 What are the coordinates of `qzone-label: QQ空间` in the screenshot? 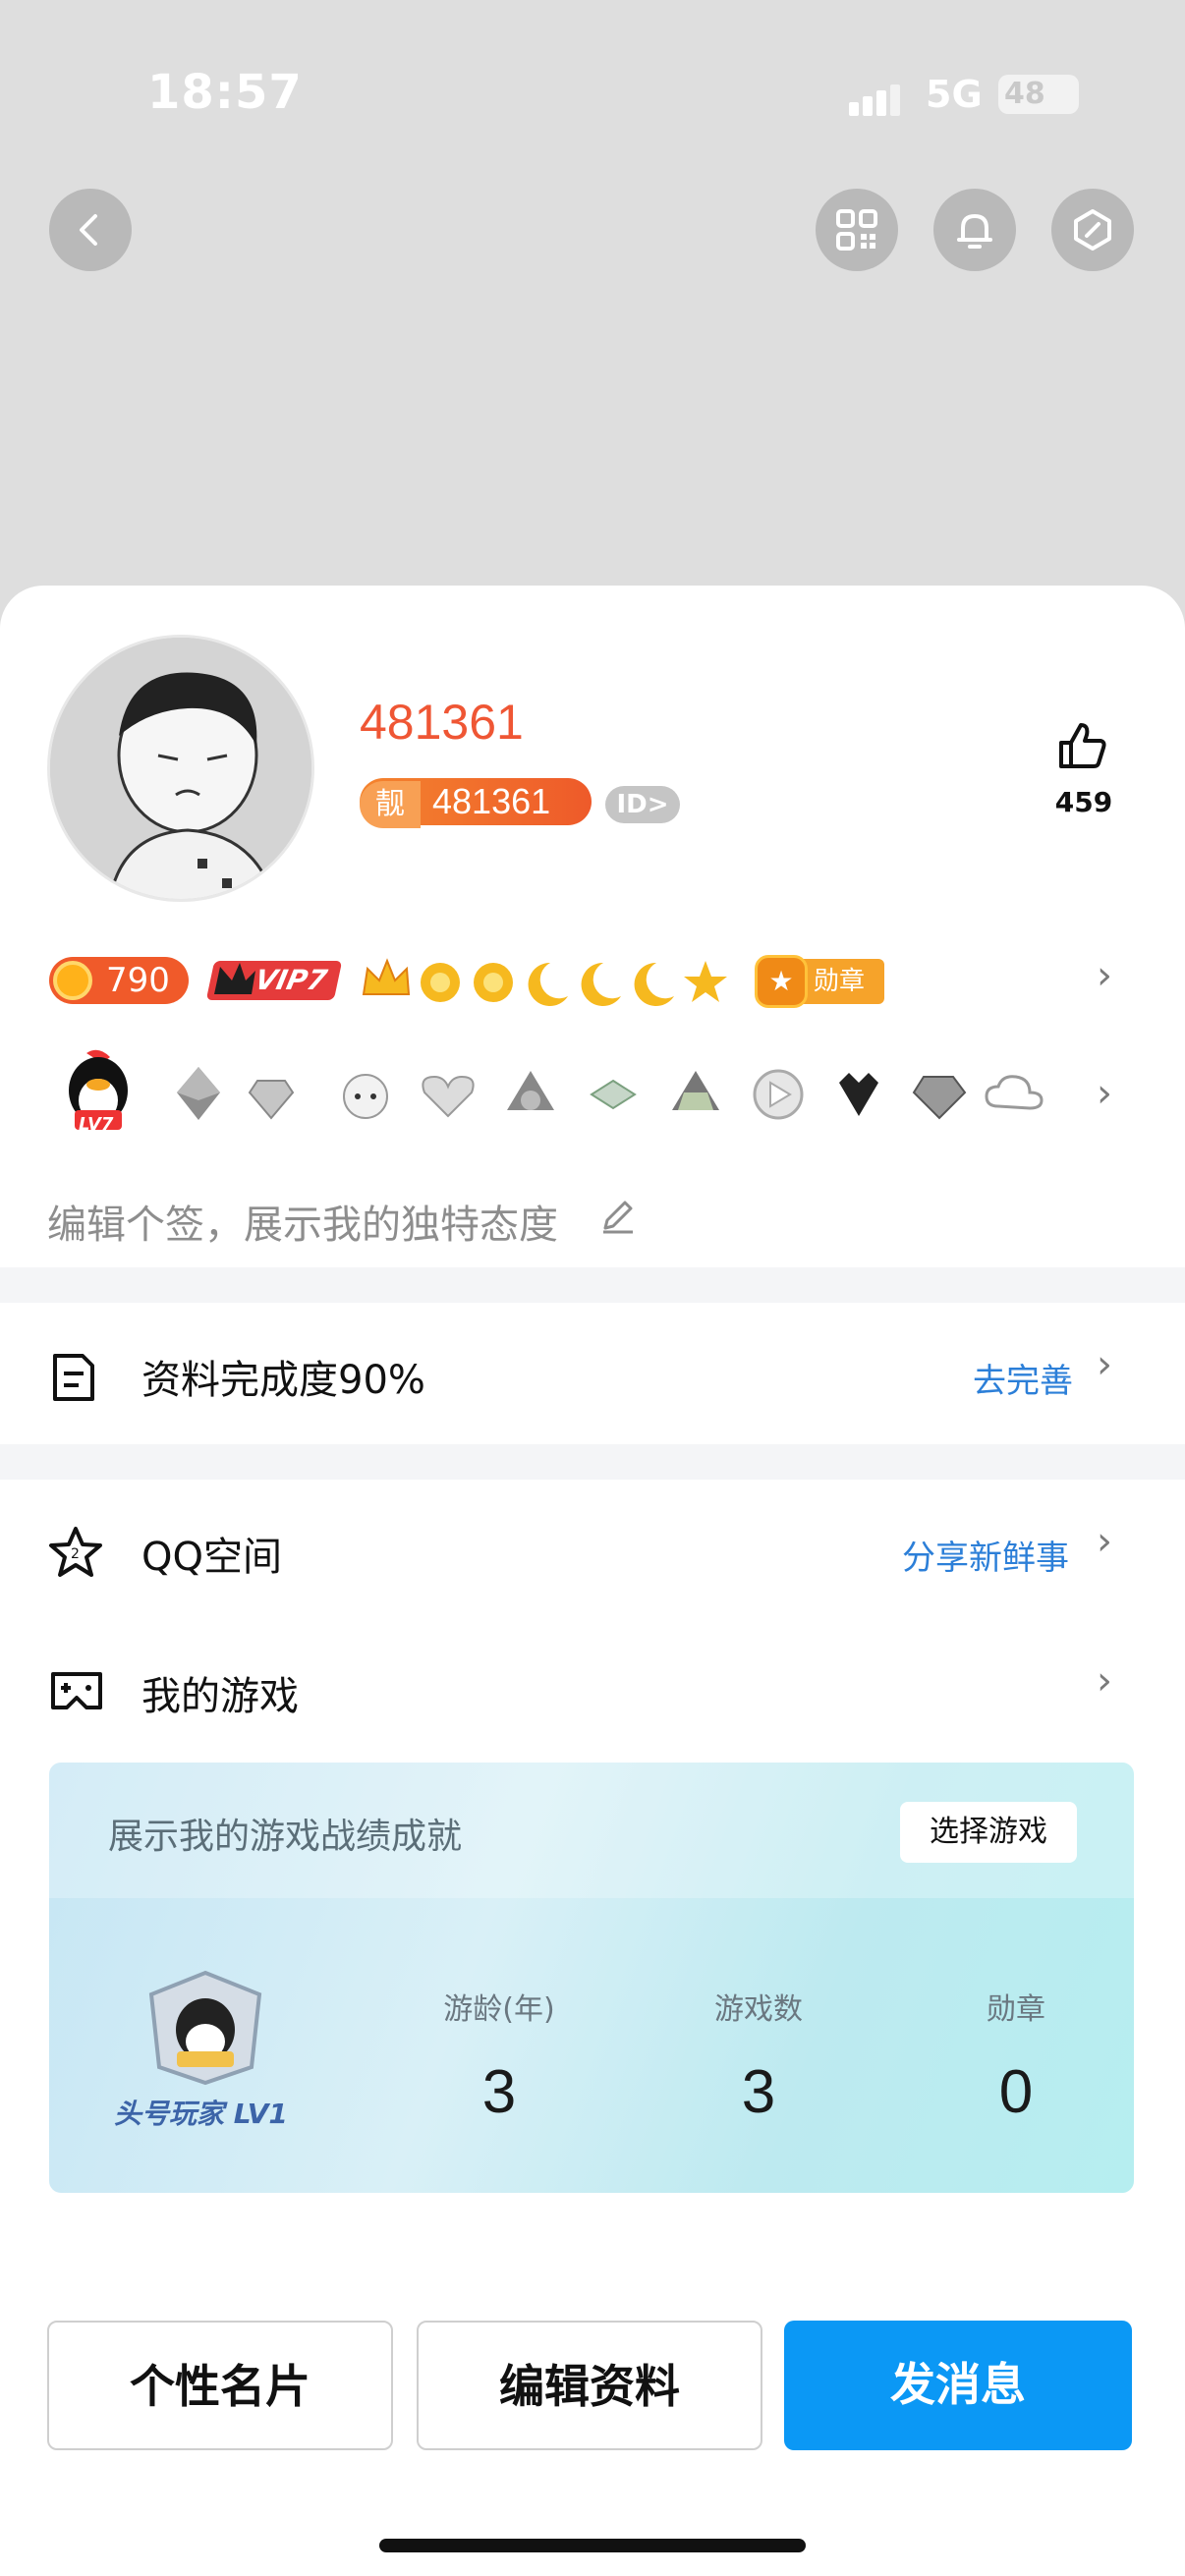 It's located at (212, 1557).